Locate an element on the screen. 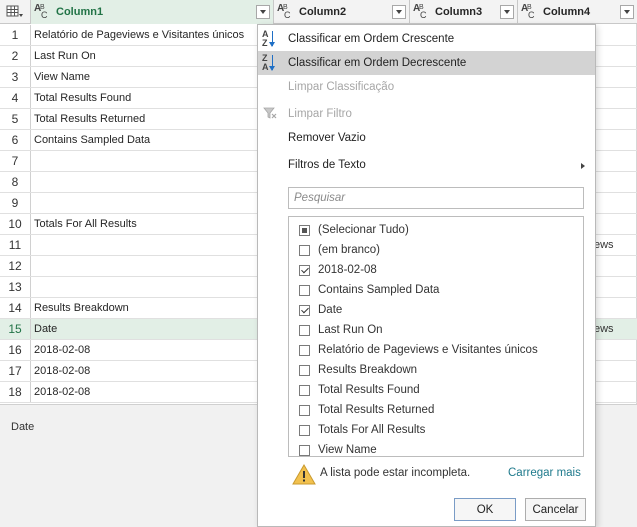 The width and height of the screenshot is (637, 527). filter-value-item: View Name is located at coordinates (338, 450).